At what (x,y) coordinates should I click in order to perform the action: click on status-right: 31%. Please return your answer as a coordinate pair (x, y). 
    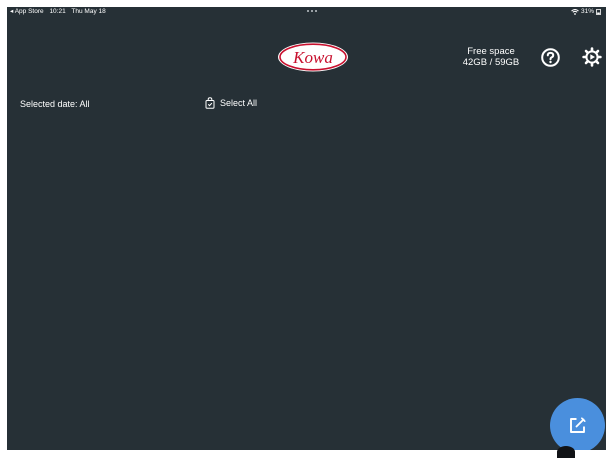
    Looking at the image, I should click on (586, 12).